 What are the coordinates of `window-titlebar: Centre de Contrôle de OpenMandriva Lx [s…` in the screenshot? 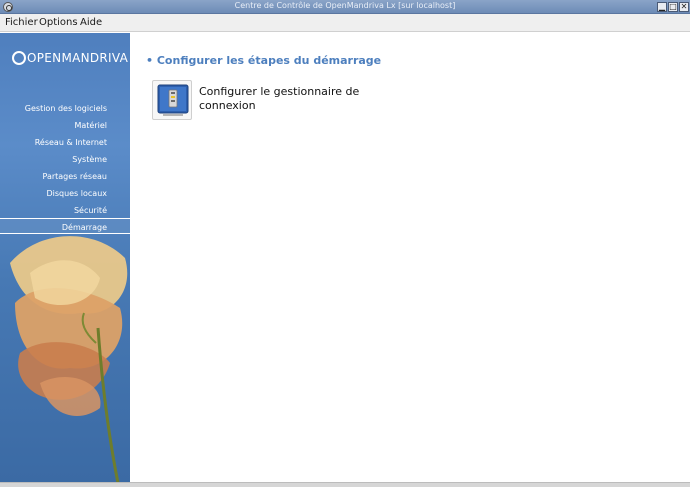 It's located at (345, 7).